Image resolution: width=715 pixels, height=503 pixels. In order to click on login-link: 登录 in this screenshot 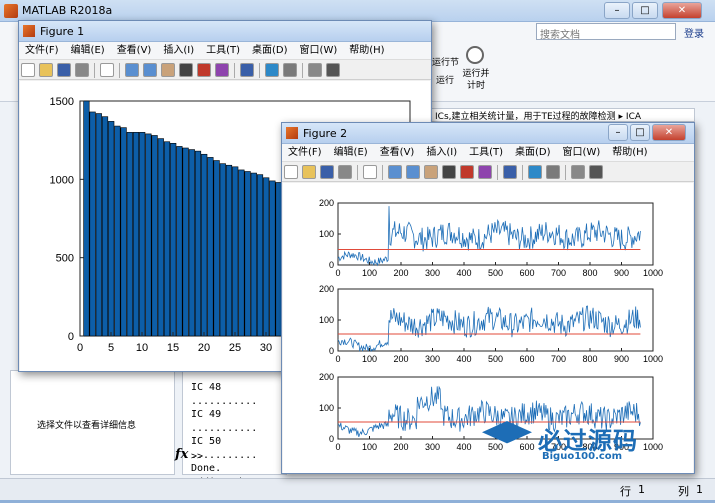, I will do `click(694, 32)`.